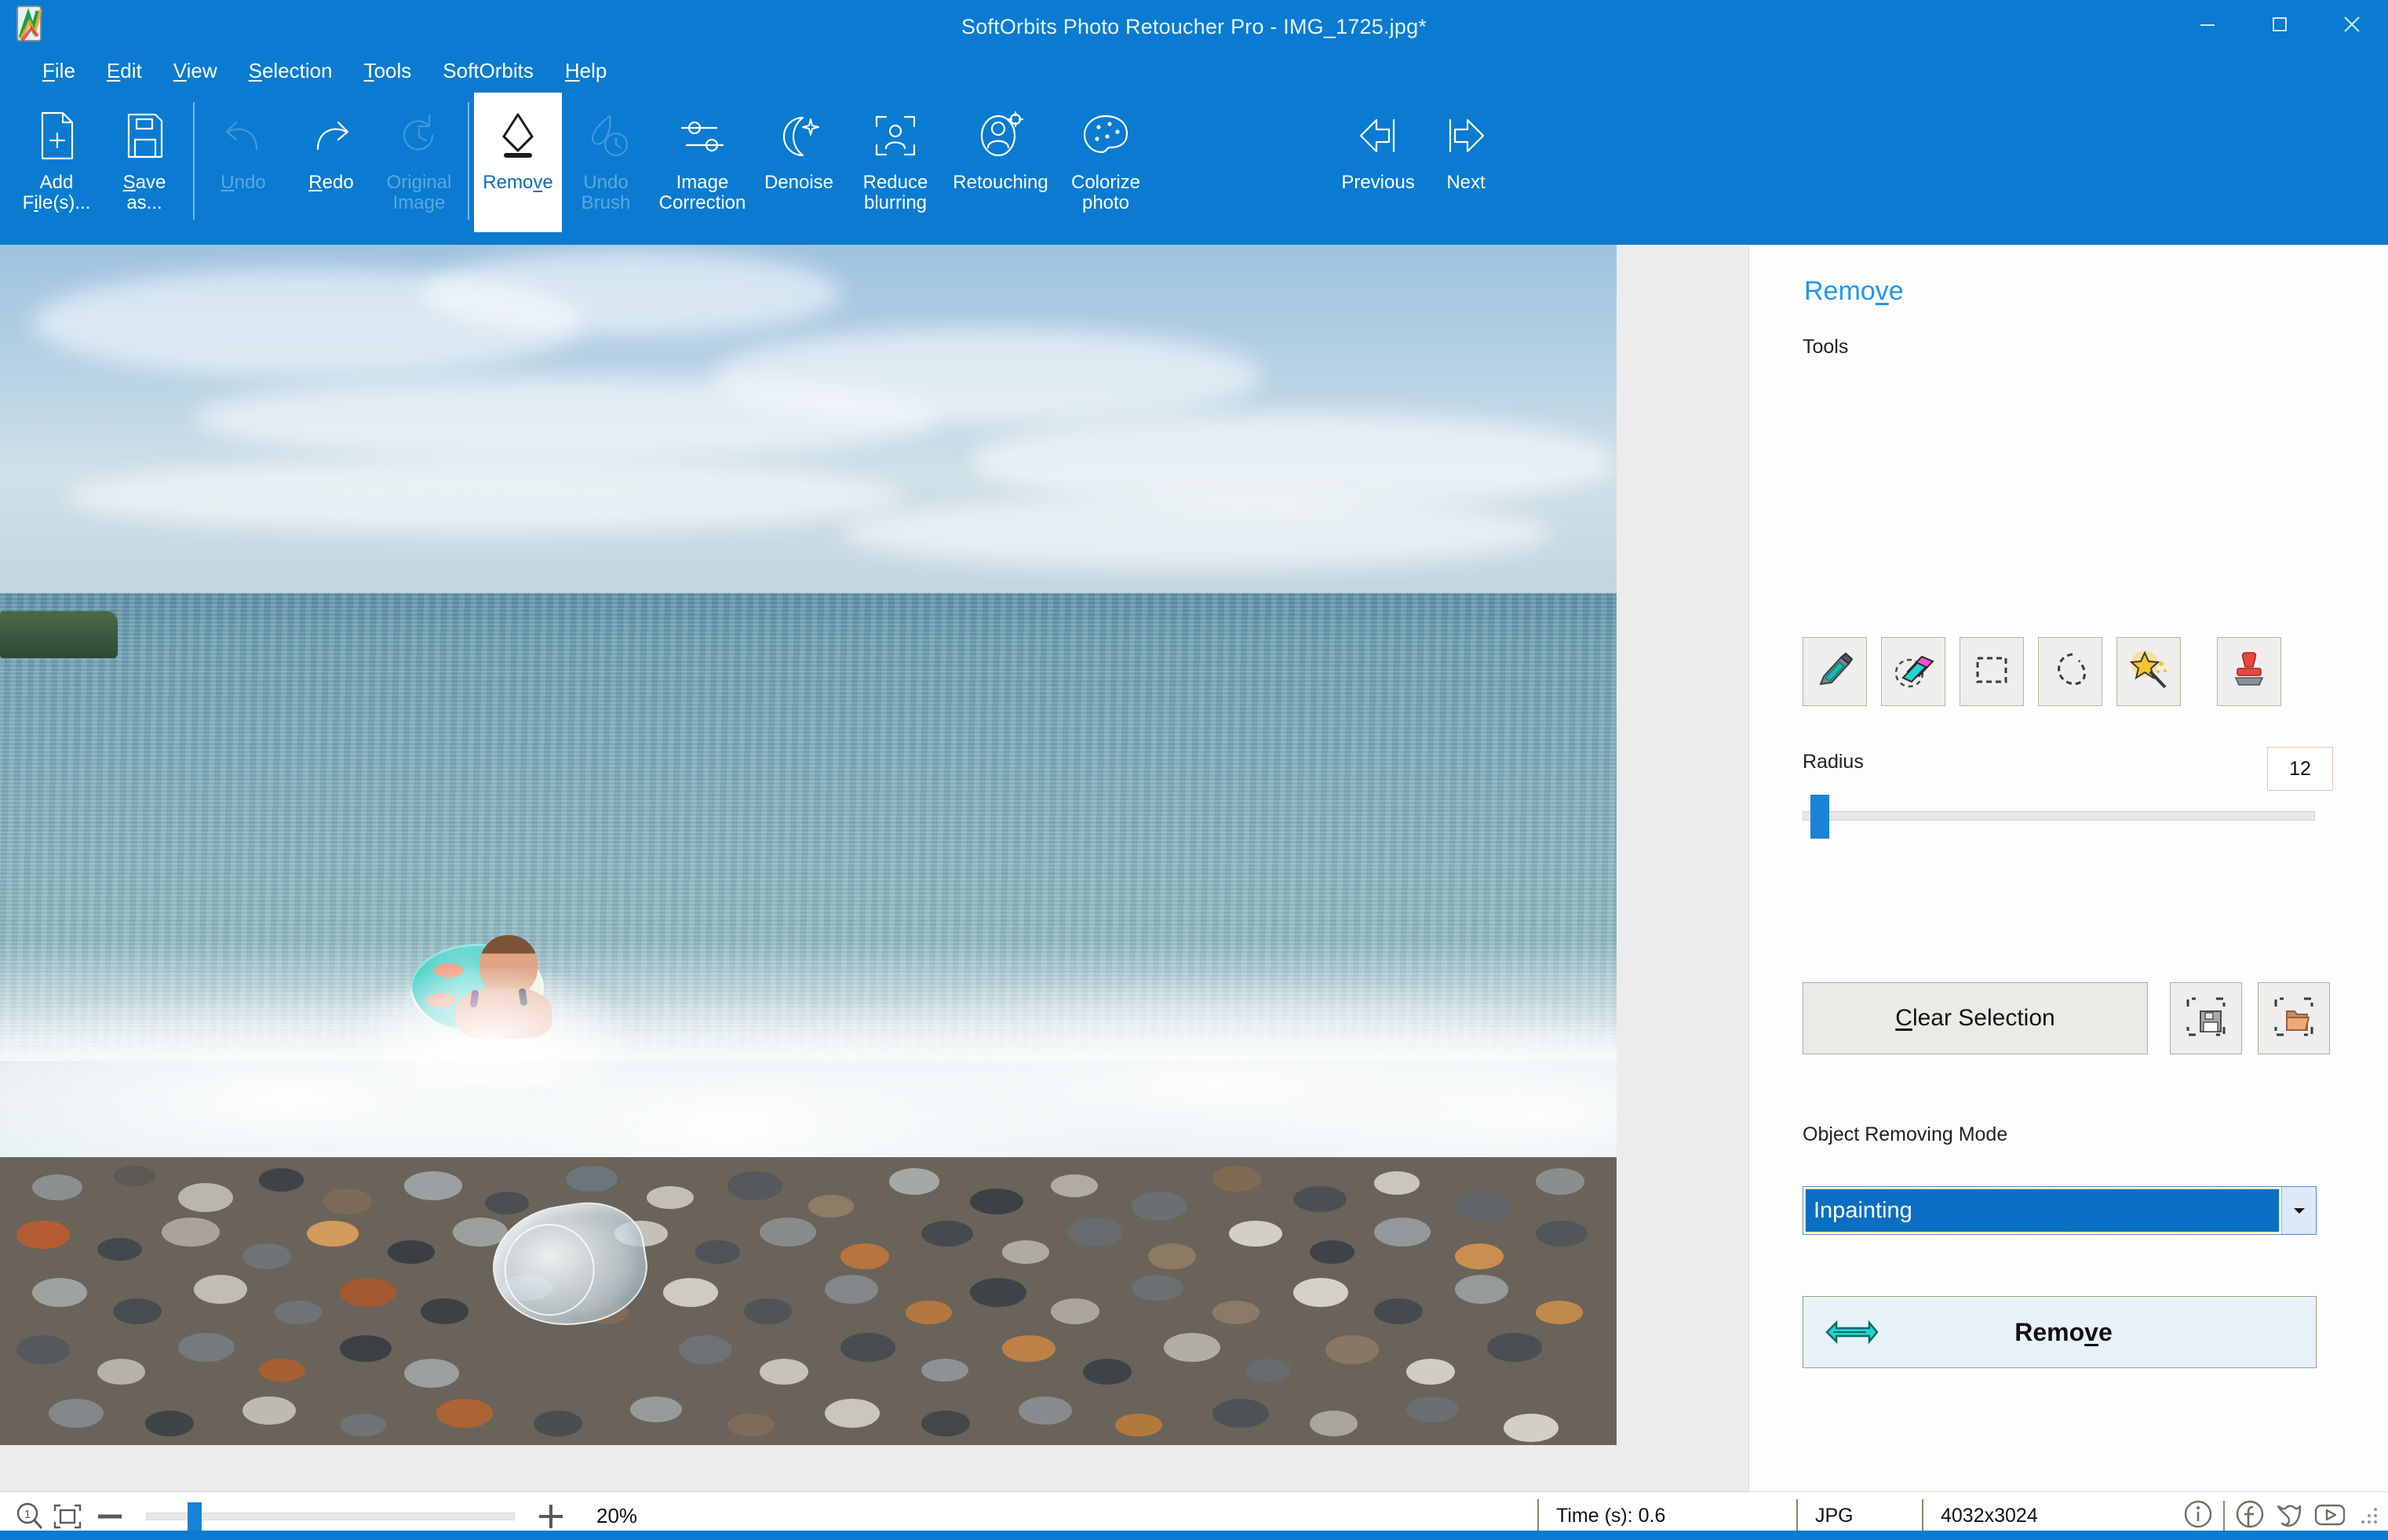 The height and width of the screenshot is (1540, 2388). What do you see at coordinates (59, 71) in the screenshot?
I see `menu-file: File` at bounding box center [59, 71].